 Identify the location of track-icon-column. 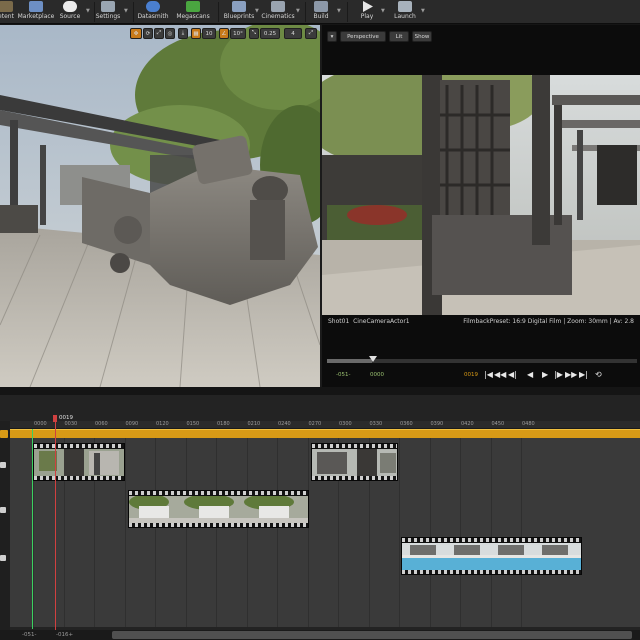
(5, 528).